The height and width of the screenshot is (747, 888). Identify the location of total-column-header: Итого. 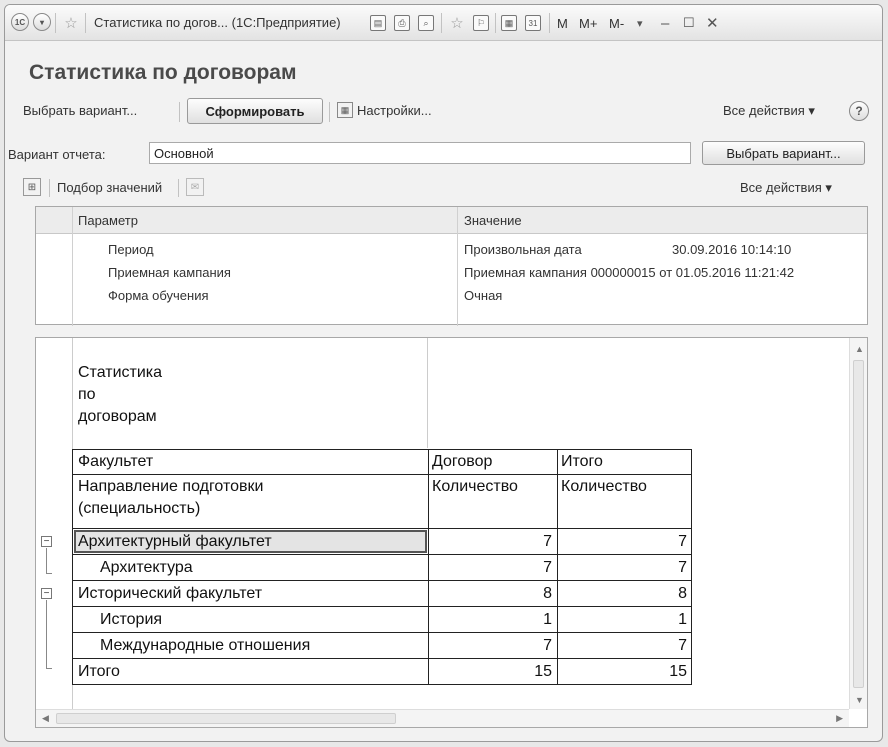
(582, 461).